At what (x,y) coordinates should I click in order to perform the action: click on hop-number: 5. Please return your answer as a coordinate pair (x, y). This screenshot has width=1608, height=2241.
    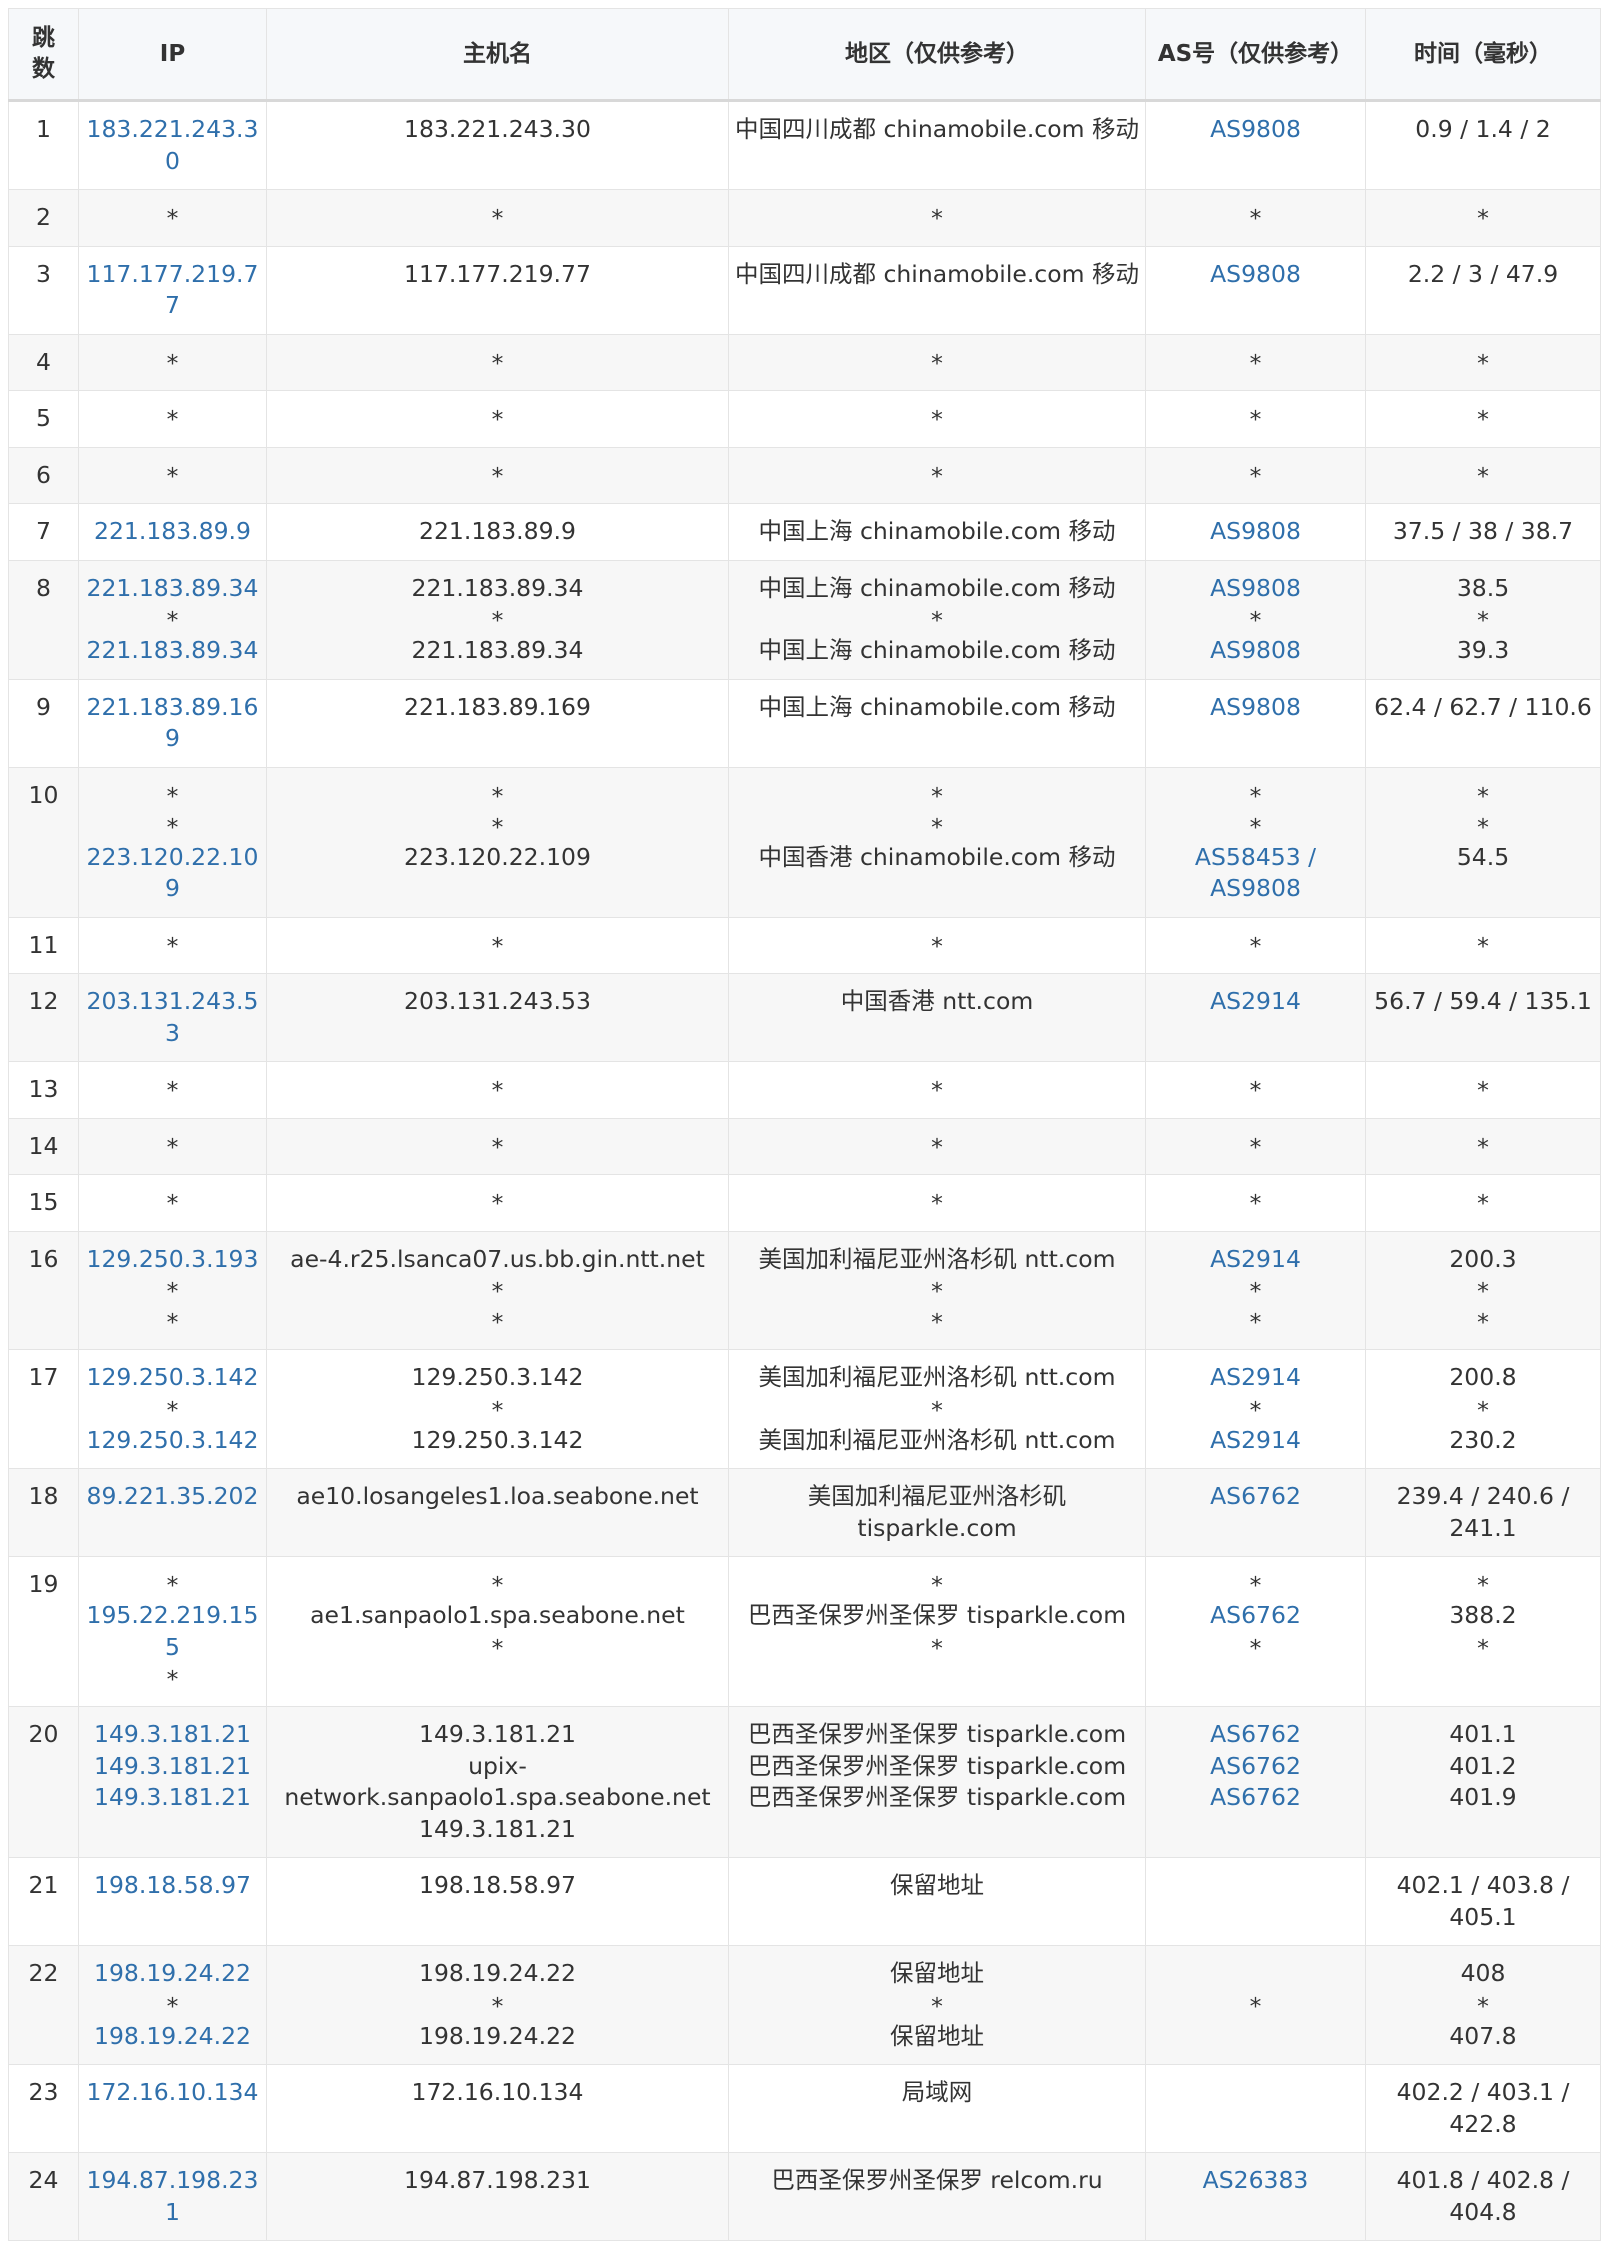
    Looking at the image, I should click on (43, 418).